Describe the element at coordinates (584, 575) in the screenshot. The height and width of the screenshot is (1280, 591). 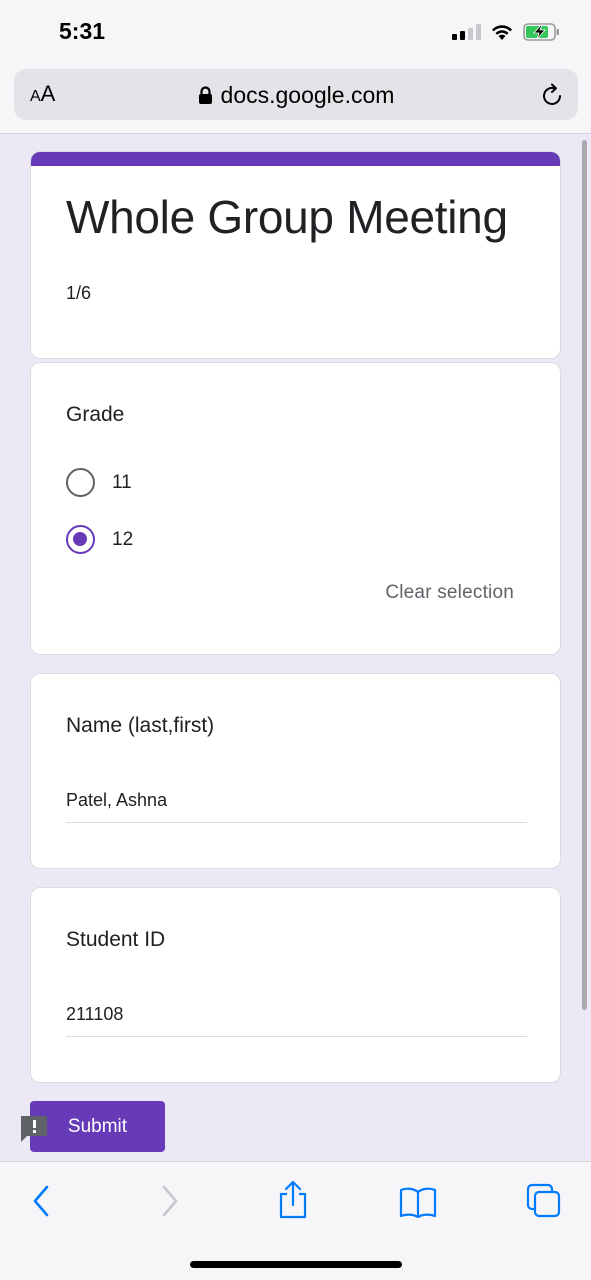
I see `scrollbar` at that location.